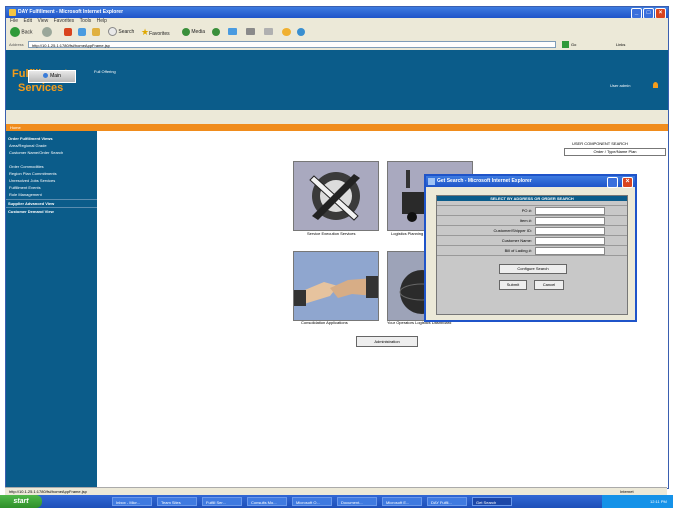 Image resolution: width=673 pixels, height=508 pixels. What do you see at coordinates (26, 166) in the screenshot?
I see `sidebar-item: Order Commodities` at bounding box center [26, 166].